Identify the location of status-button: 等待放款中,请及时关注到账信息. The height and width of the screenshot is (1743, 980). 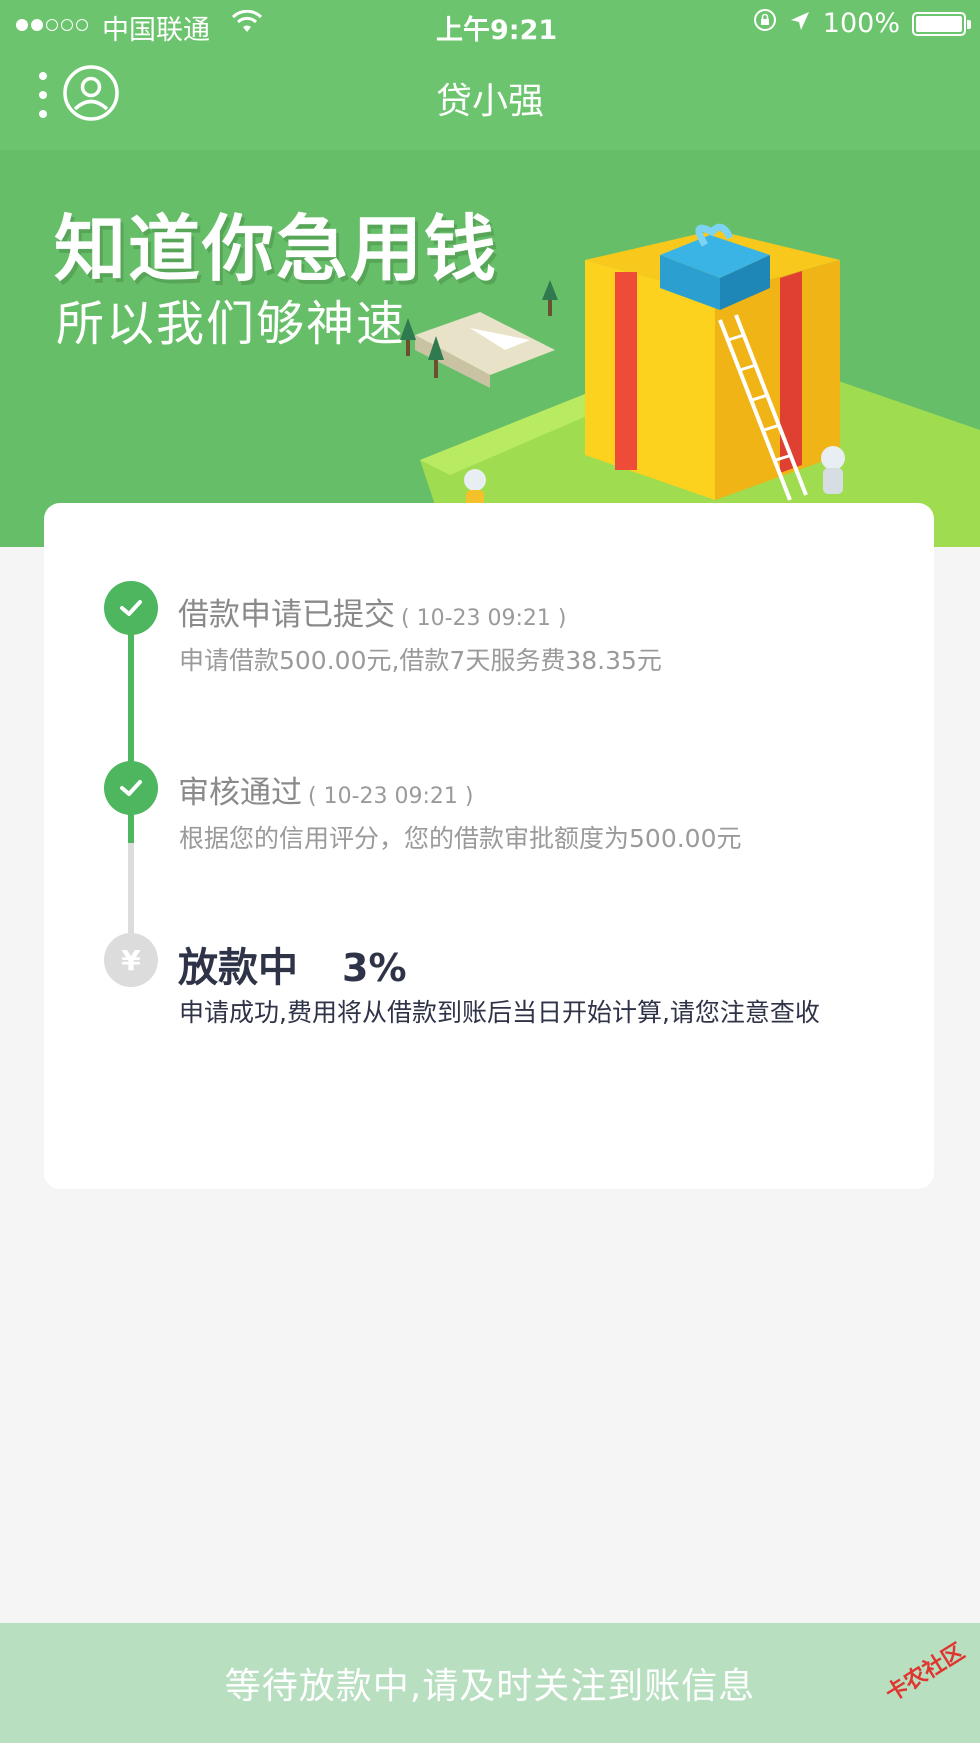
(490, 1683).